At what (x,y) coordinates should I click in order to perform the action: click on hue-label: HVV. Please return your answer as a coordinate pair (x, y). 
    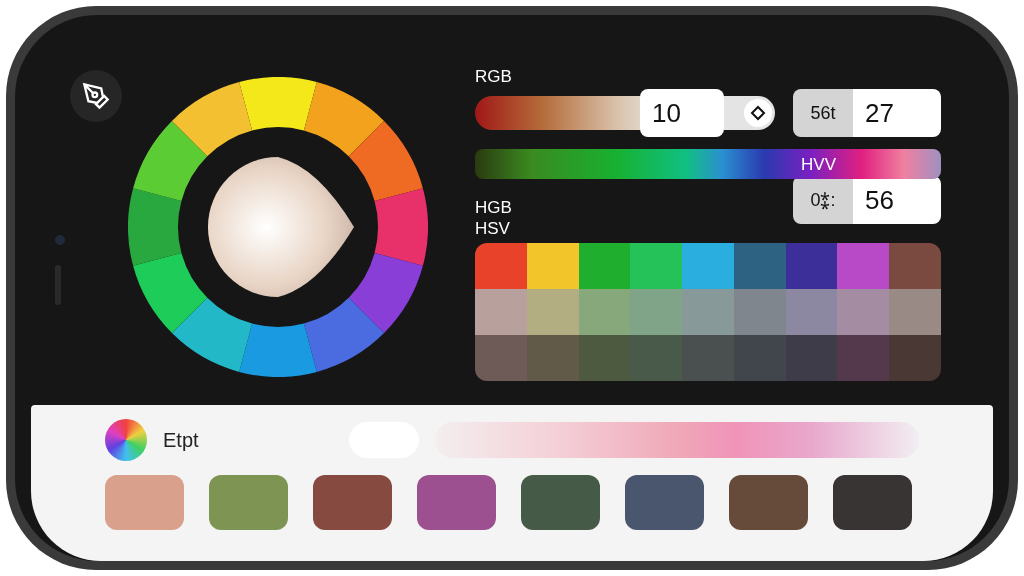
    Looking at the image, I should click on (818, 165).